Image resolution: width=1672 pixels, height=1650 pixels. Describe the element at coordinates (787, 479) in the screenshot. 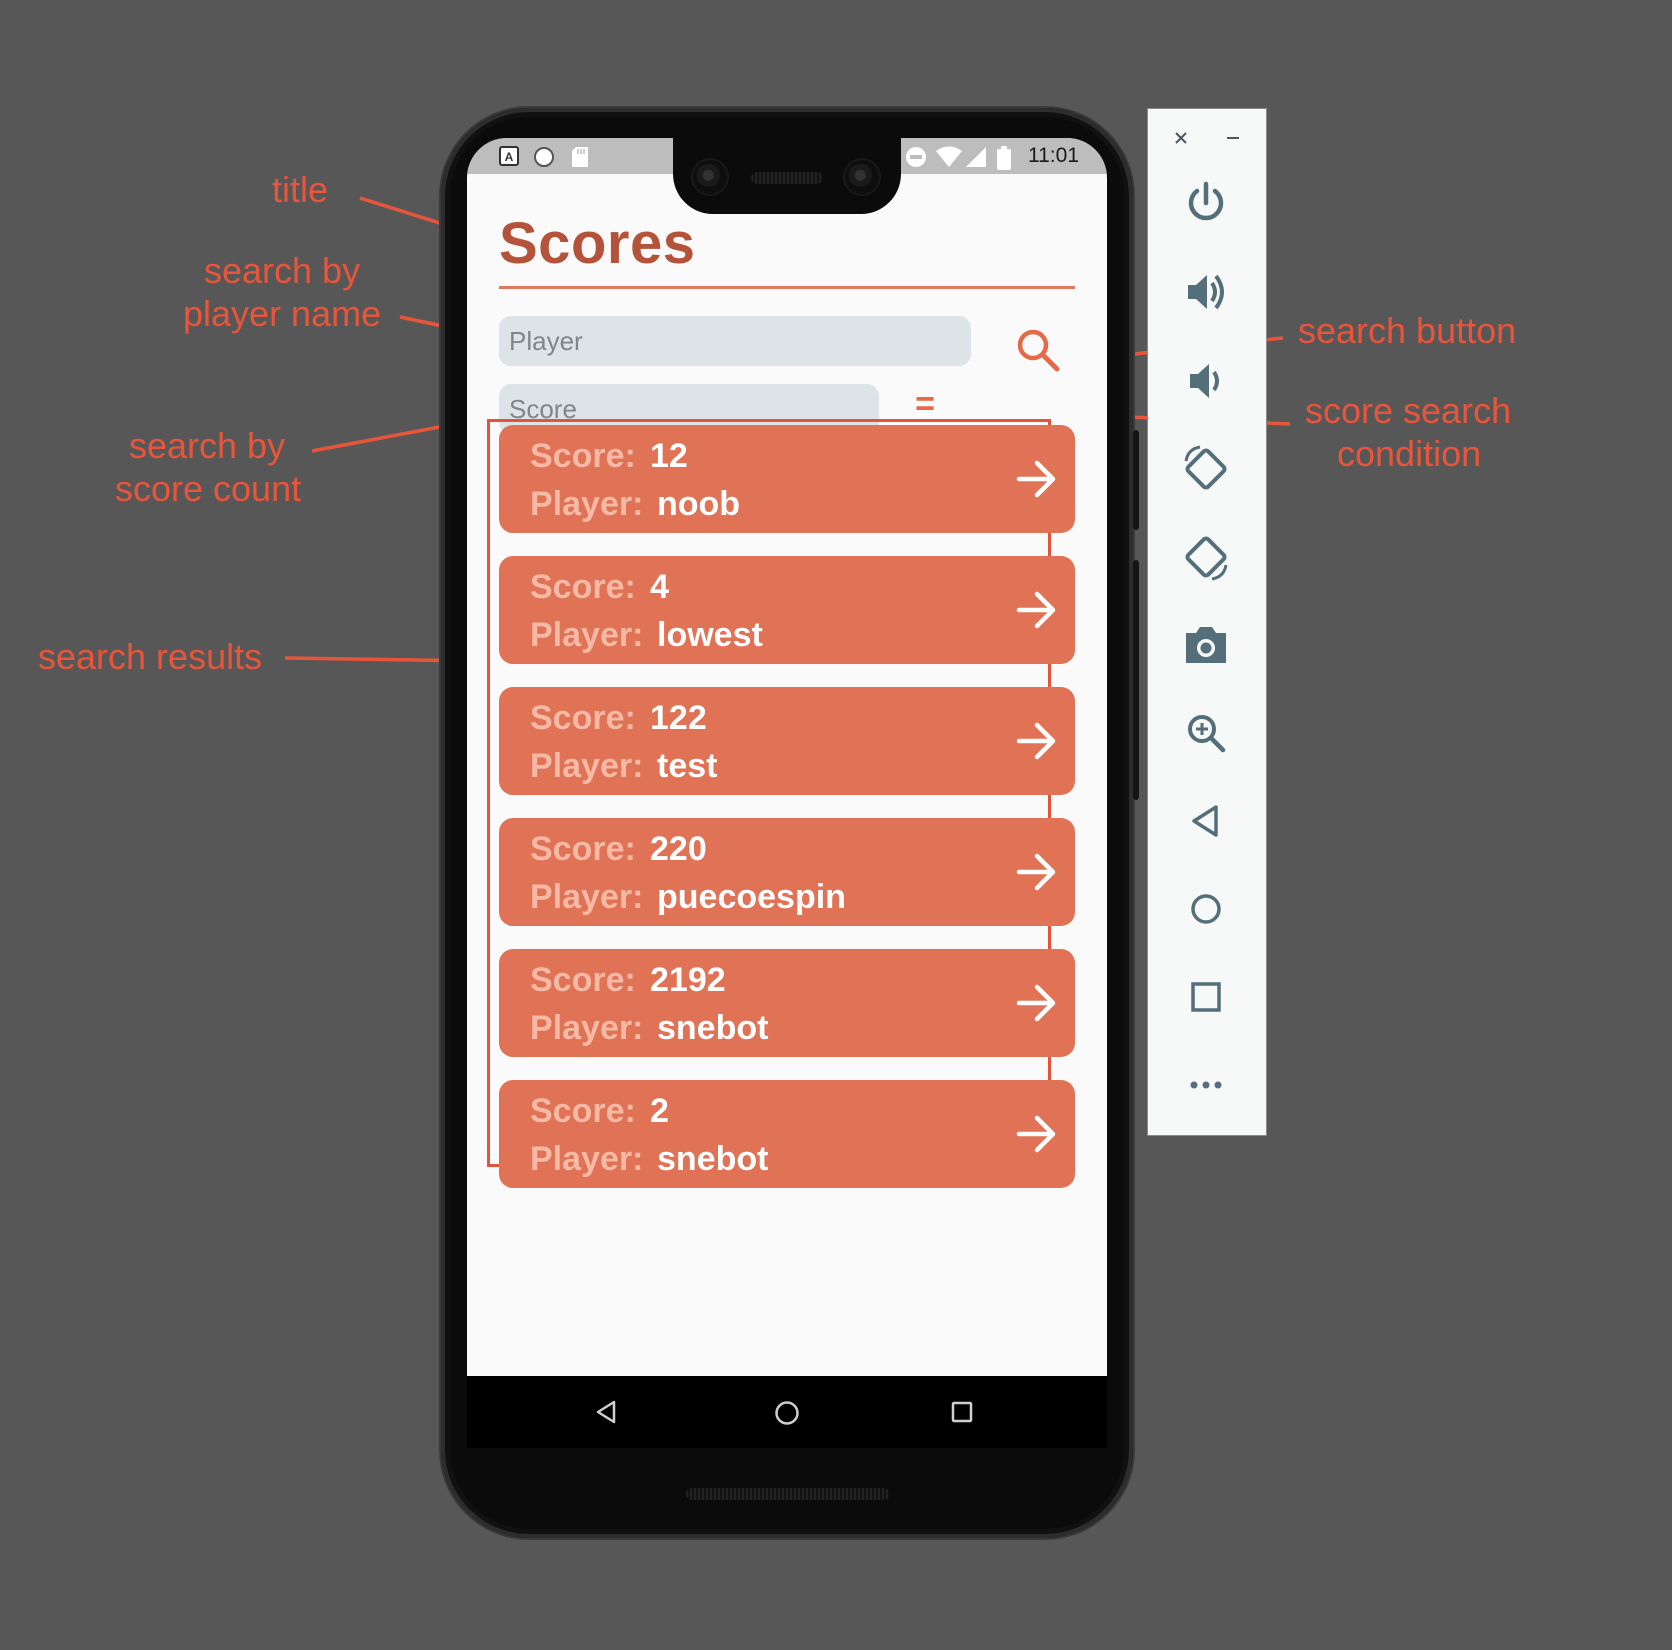

I see `result-card: Score: 12 Player: noob` at that location.